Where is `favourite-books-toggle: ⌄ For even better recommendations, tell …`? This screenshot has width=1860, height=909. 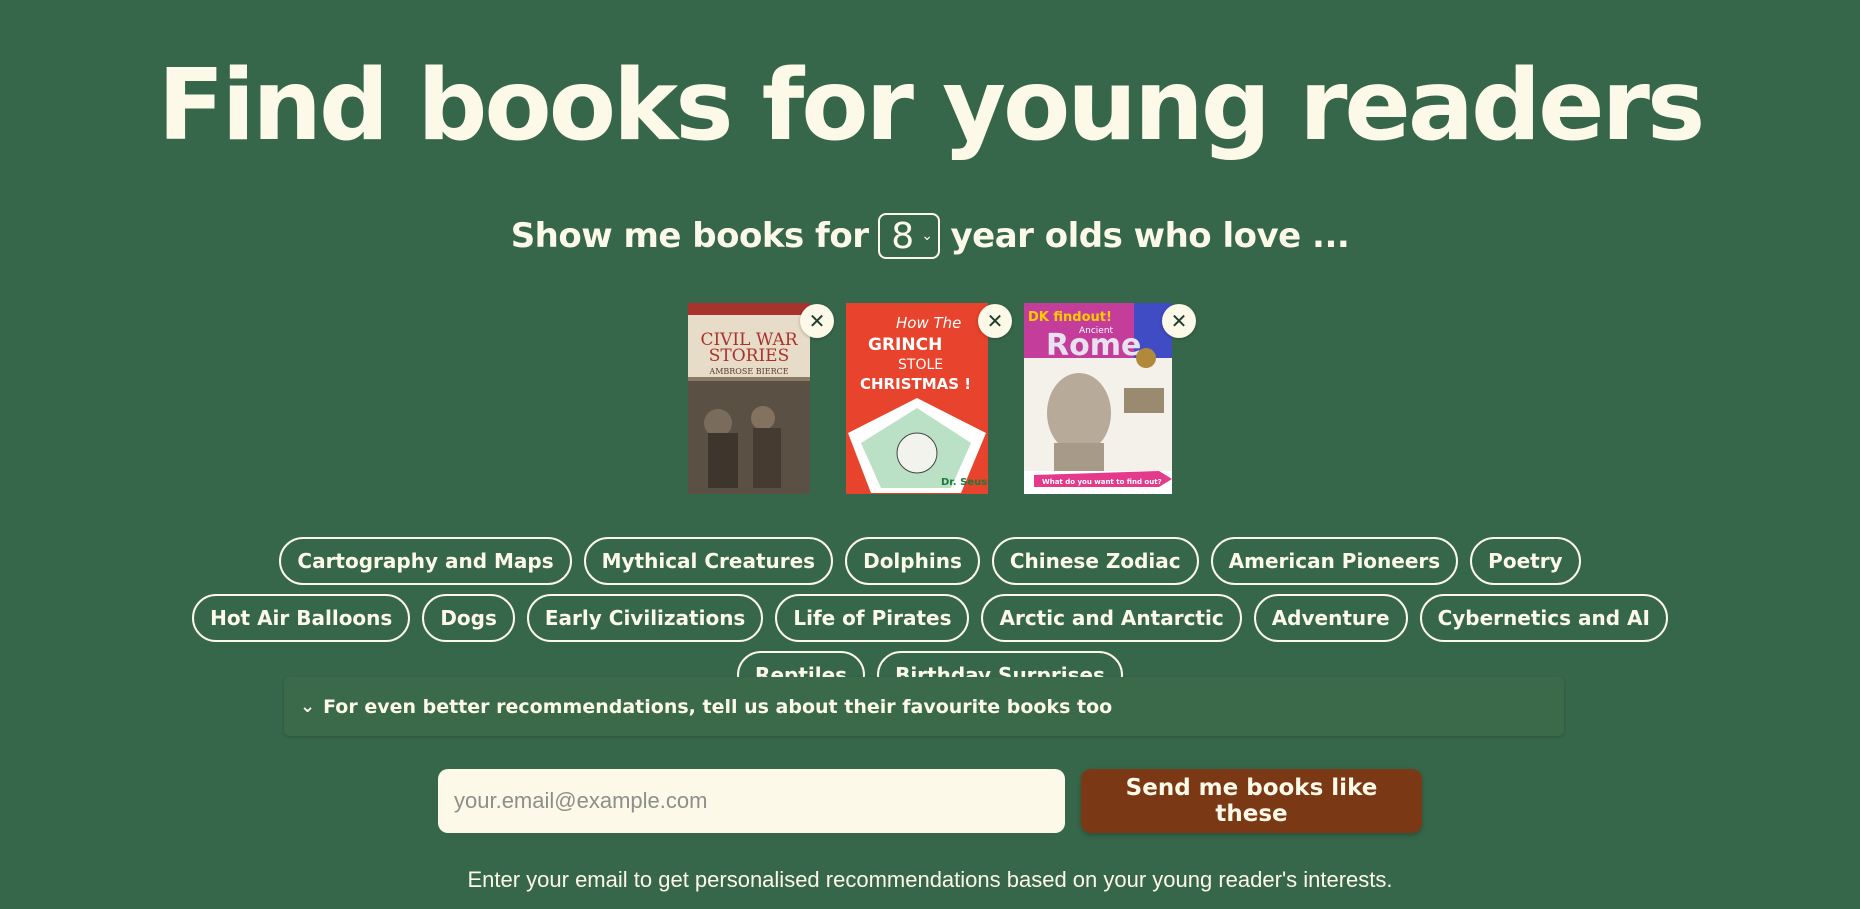
favourite-books-toggle: ⌄ For even better recommendations, tell … is located at coordinates (924, 706).